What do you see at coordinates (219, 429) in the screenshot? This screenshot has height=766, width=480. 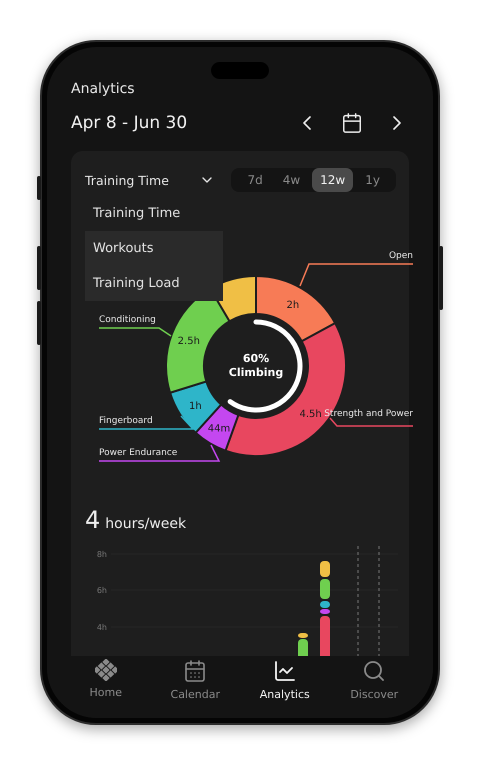 I see `segment-value: 44m` at bounding box center [219, 429].